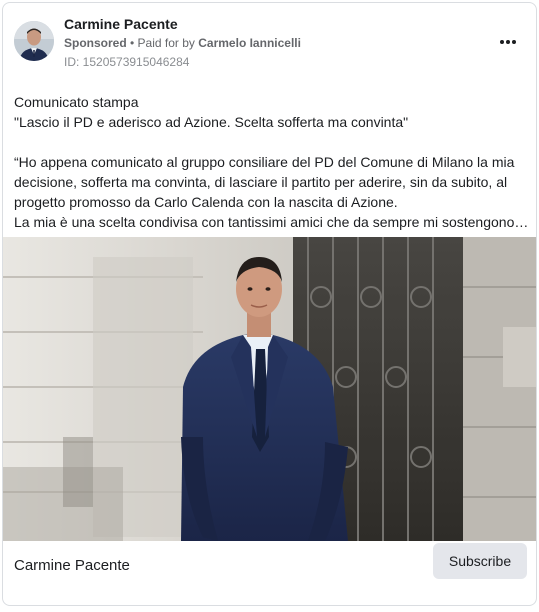  I want to click on avatar, so click(34, 41).